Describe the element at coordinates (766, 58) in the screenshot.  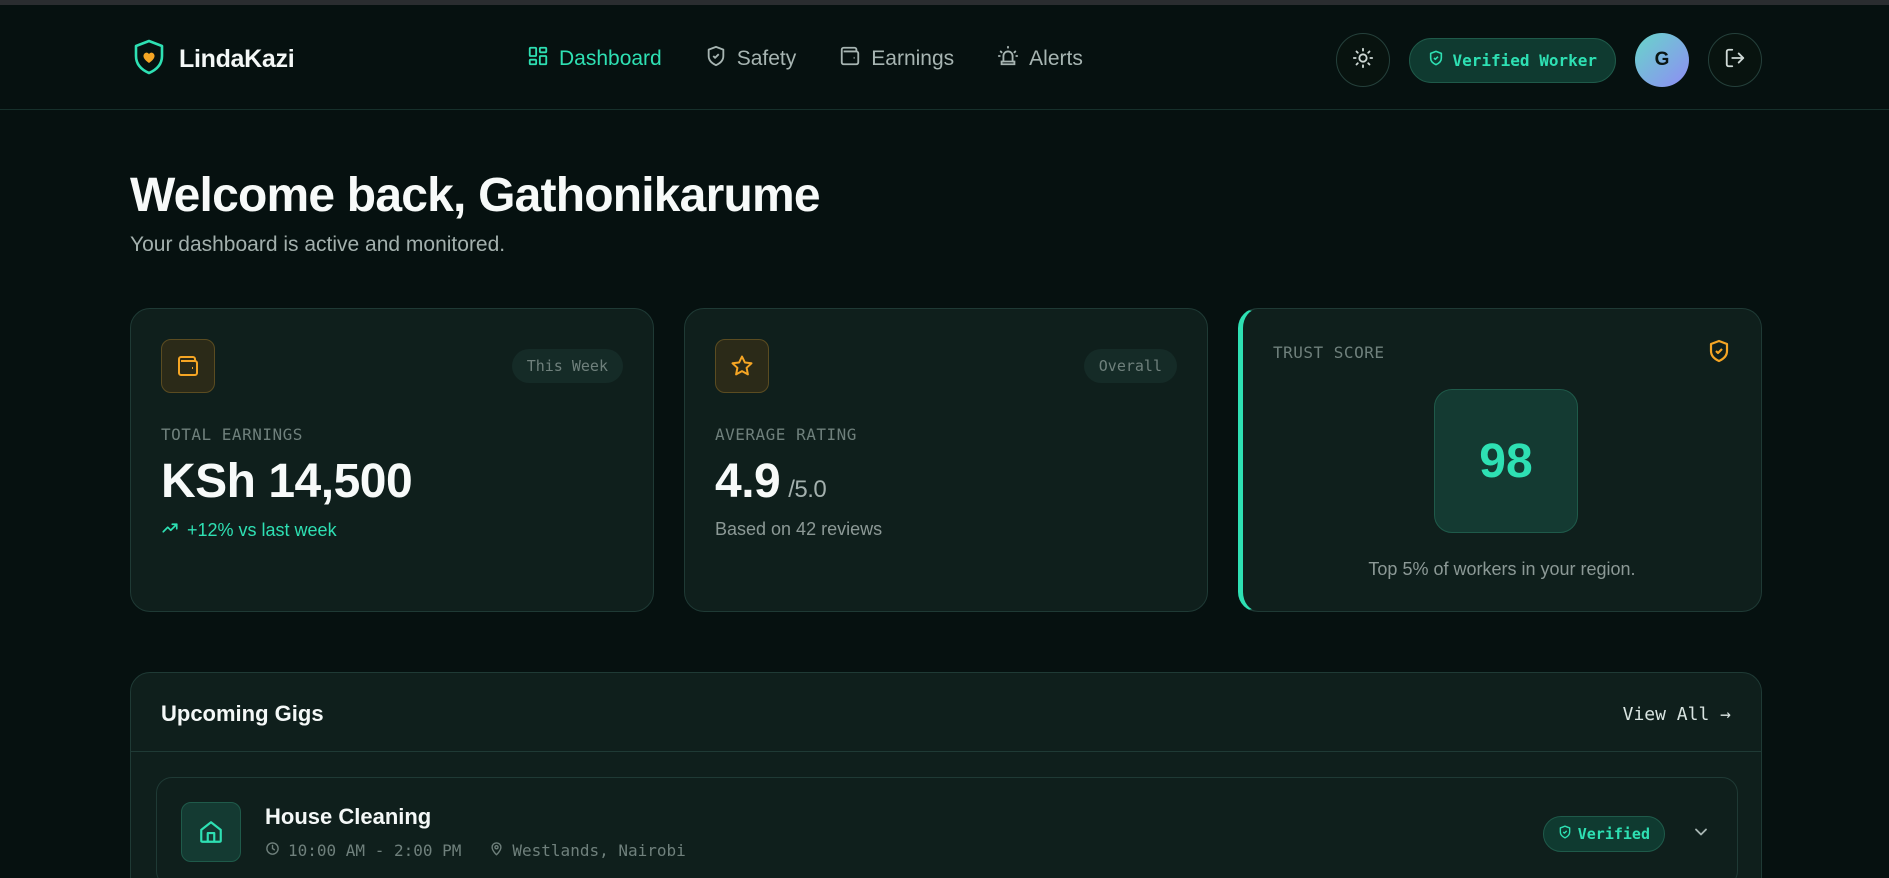
I see `nav-item-label: Safety` at that location.